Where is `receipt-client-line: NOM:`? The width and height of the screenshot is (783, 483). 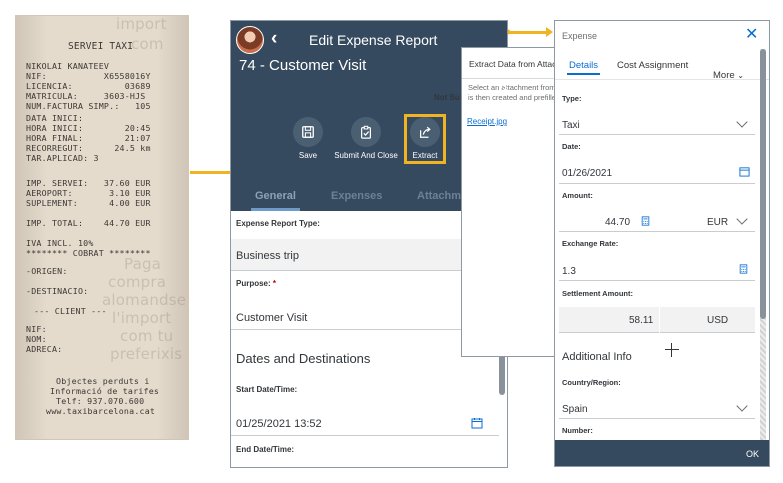 receipt-client-line: NOM: is located at coordinates (36, 339).